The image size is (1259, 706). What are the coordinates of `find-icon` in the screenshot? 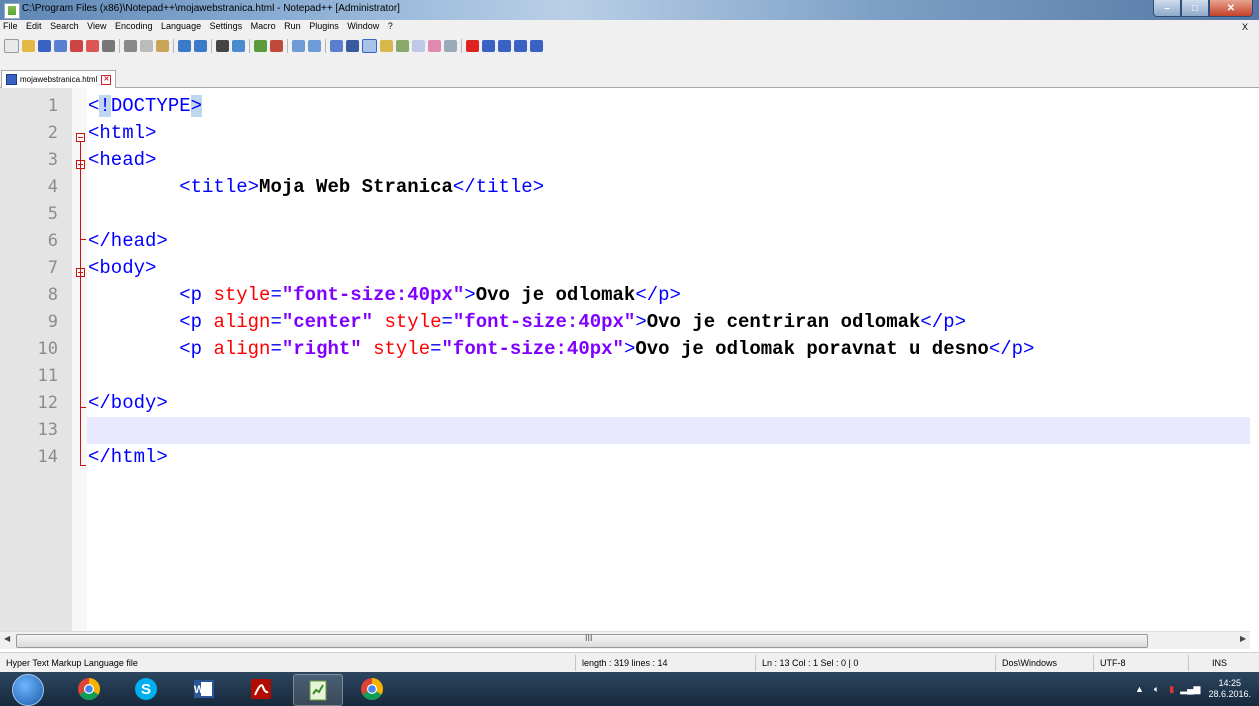 It's located at (222, 46).